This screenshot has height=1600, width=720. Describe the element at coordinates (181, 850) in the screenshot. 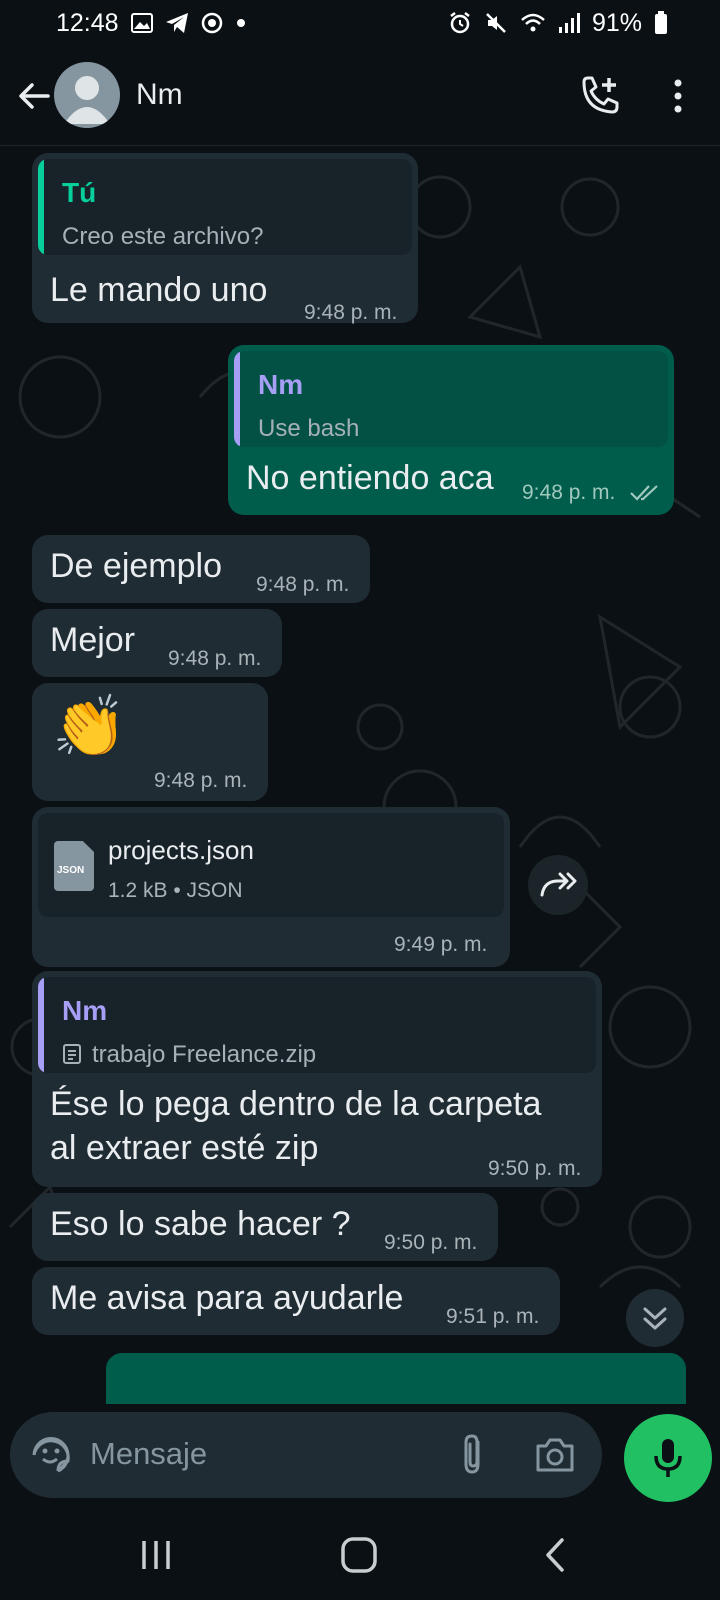

I see `file-name: projects.json` at that location.